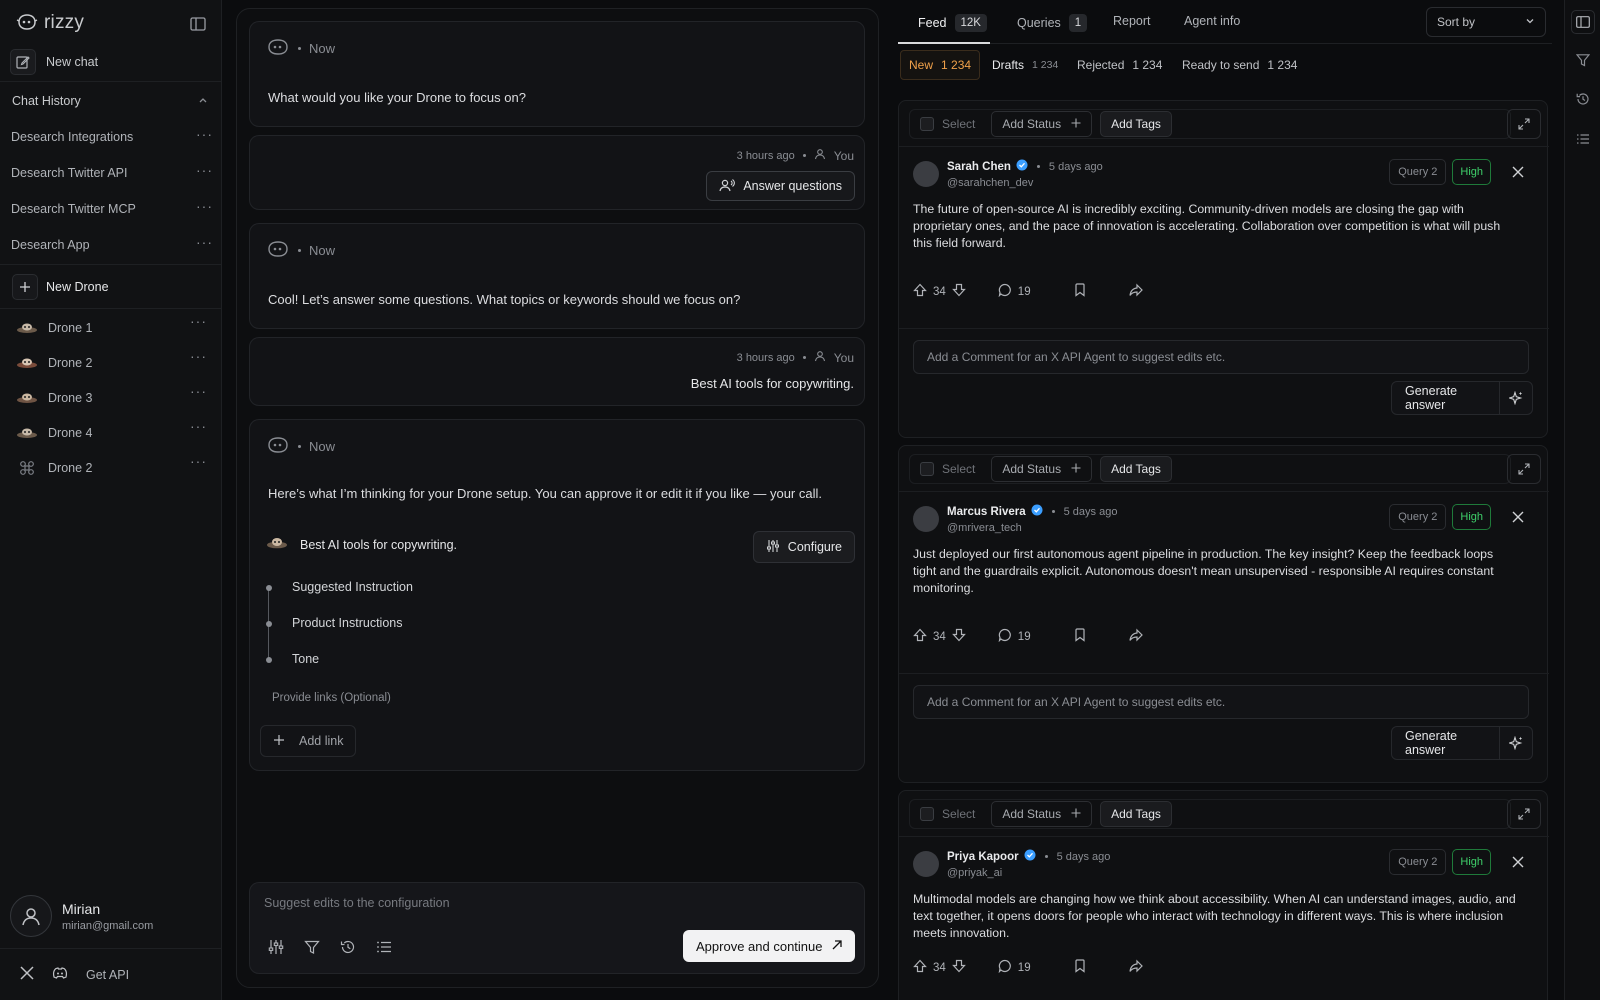  I want to click on subtab-rejected: Rejected 1 234, so click(1119, 65).